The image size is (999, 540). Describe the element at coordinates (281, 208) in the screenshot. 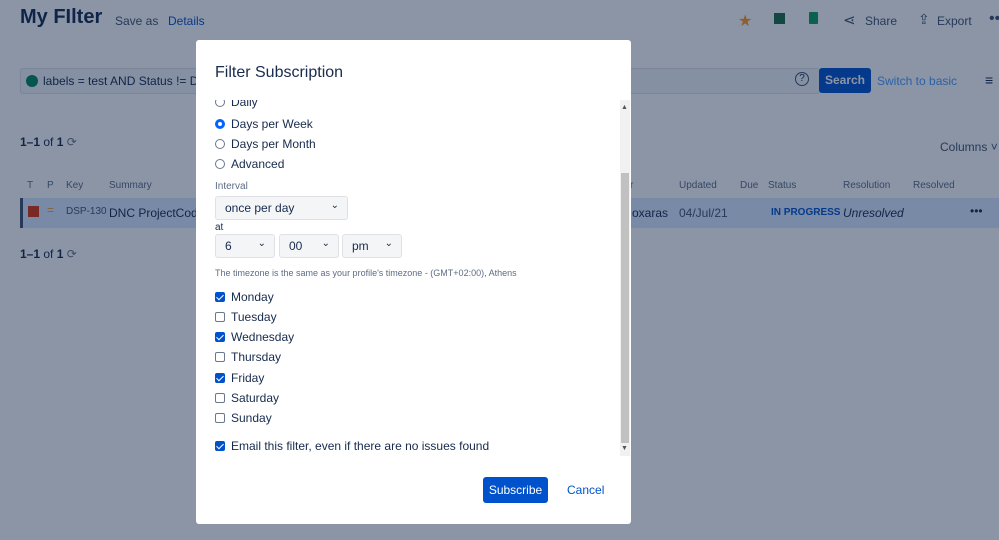

I see `interval-select: once per day ⌄` at that location.